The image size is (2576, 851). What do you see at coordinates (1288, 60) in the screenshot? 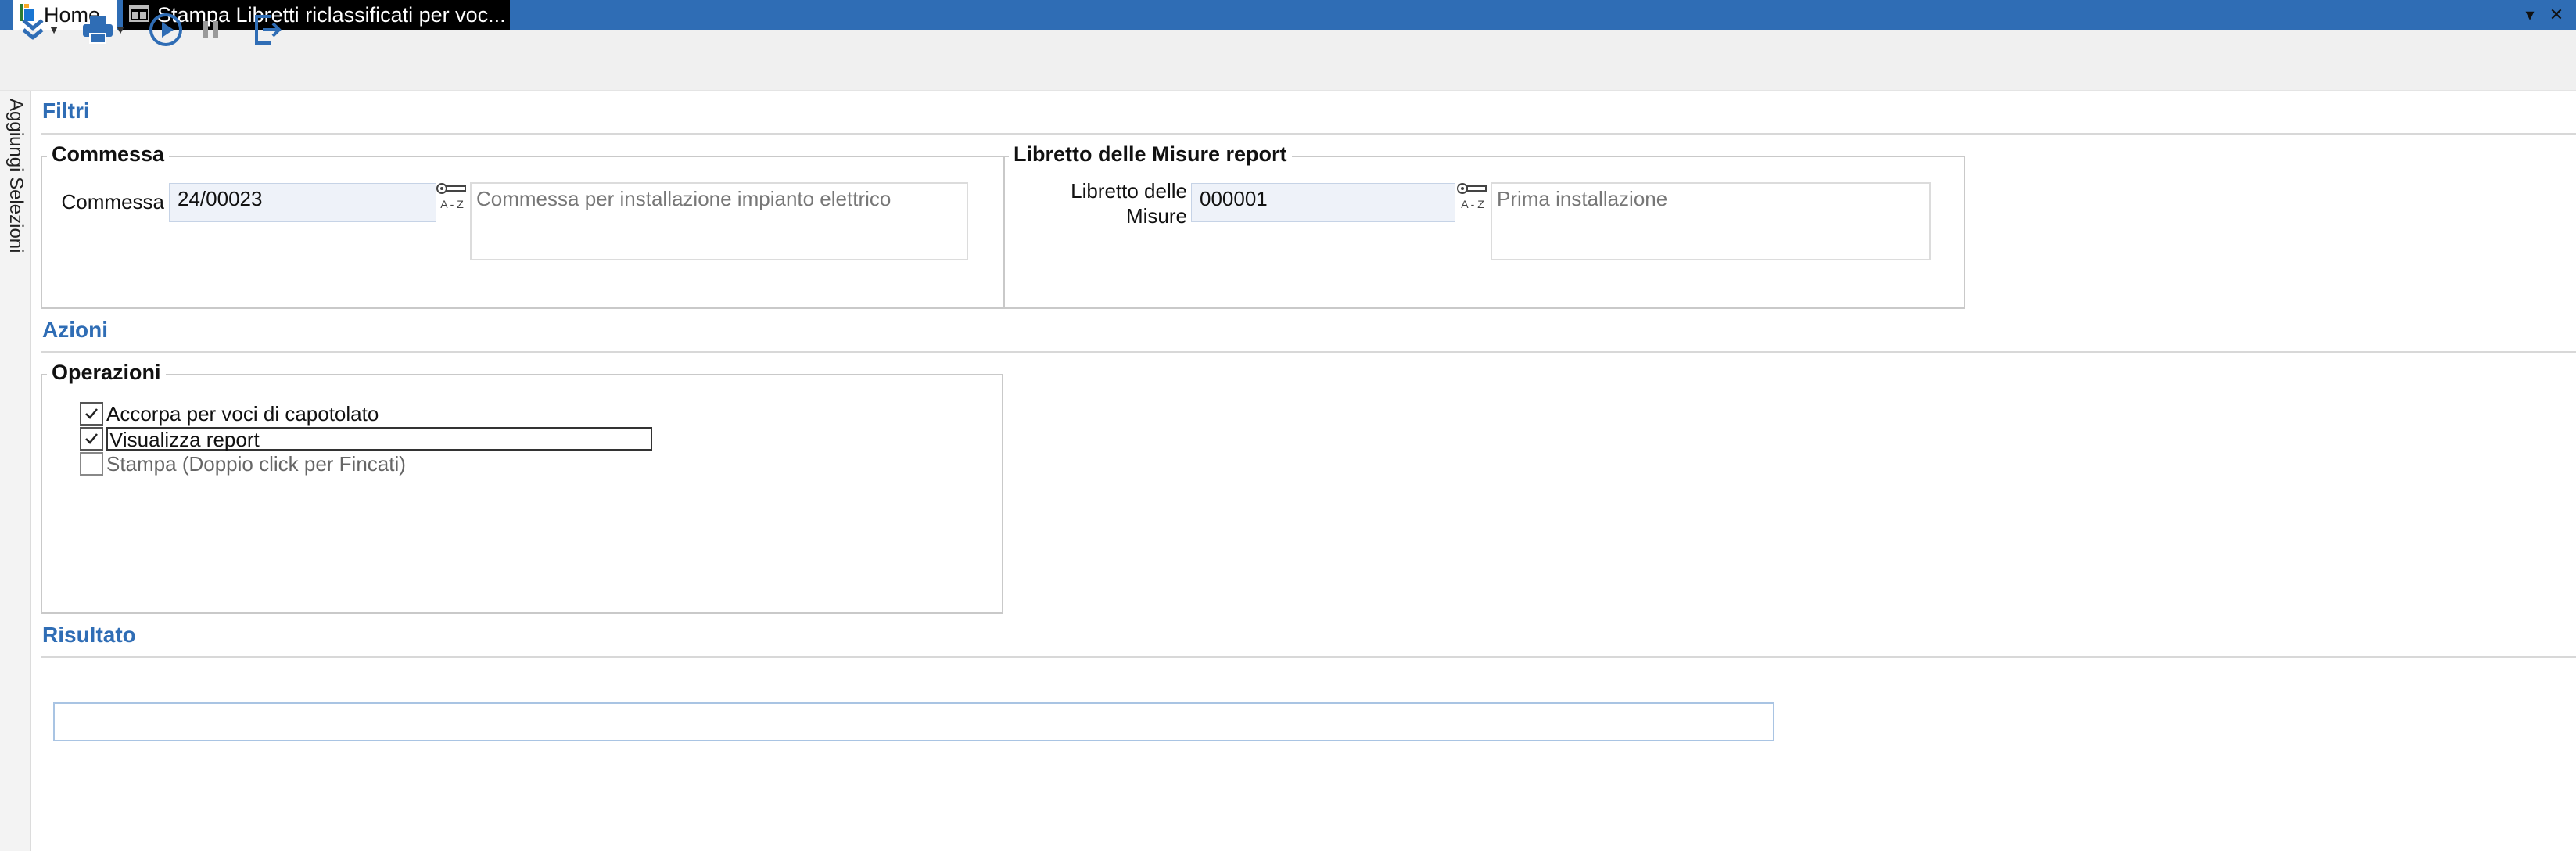
I see `toolbar` at bounding box center [1288, 60].